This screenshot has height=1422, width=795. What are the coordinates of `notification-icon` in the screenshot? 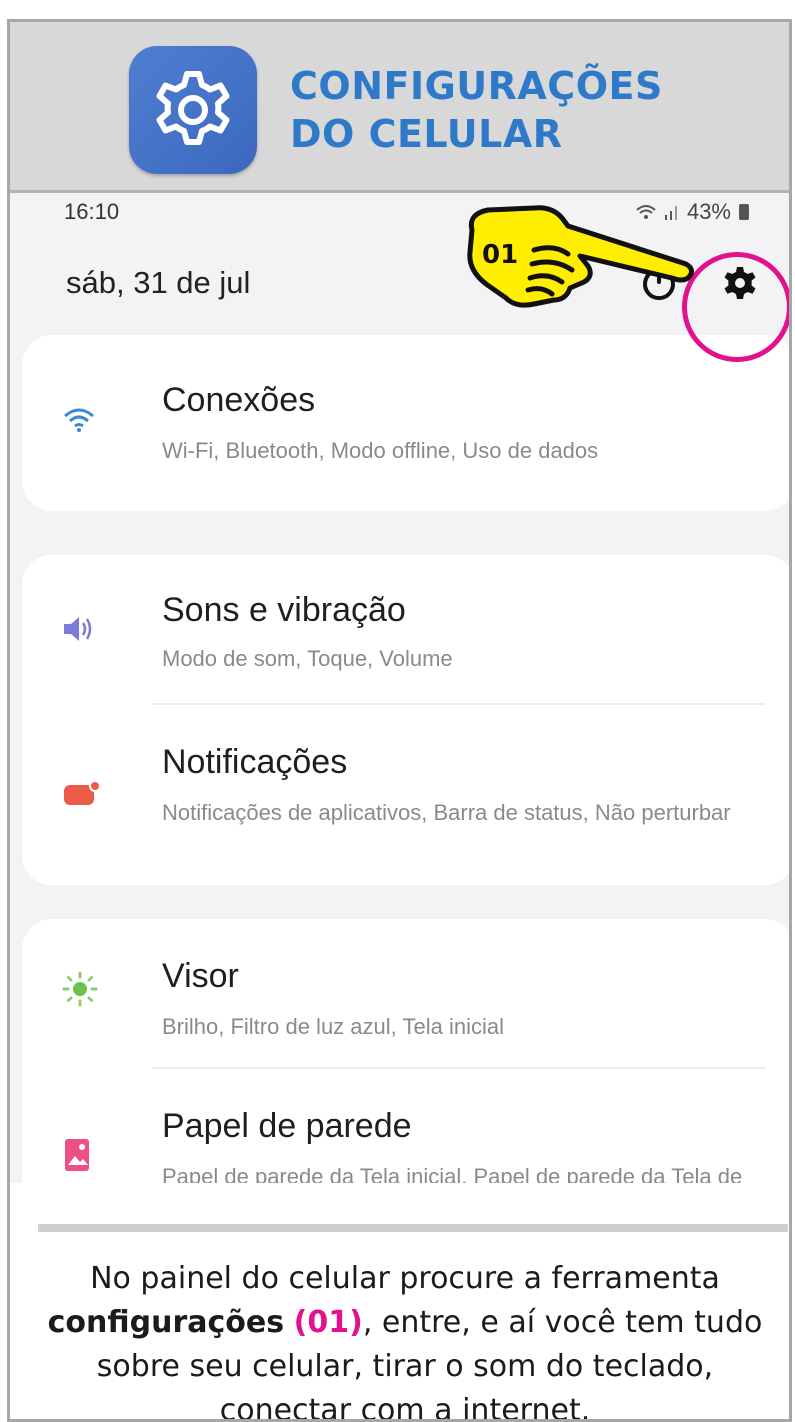 It's located at (82, 792).